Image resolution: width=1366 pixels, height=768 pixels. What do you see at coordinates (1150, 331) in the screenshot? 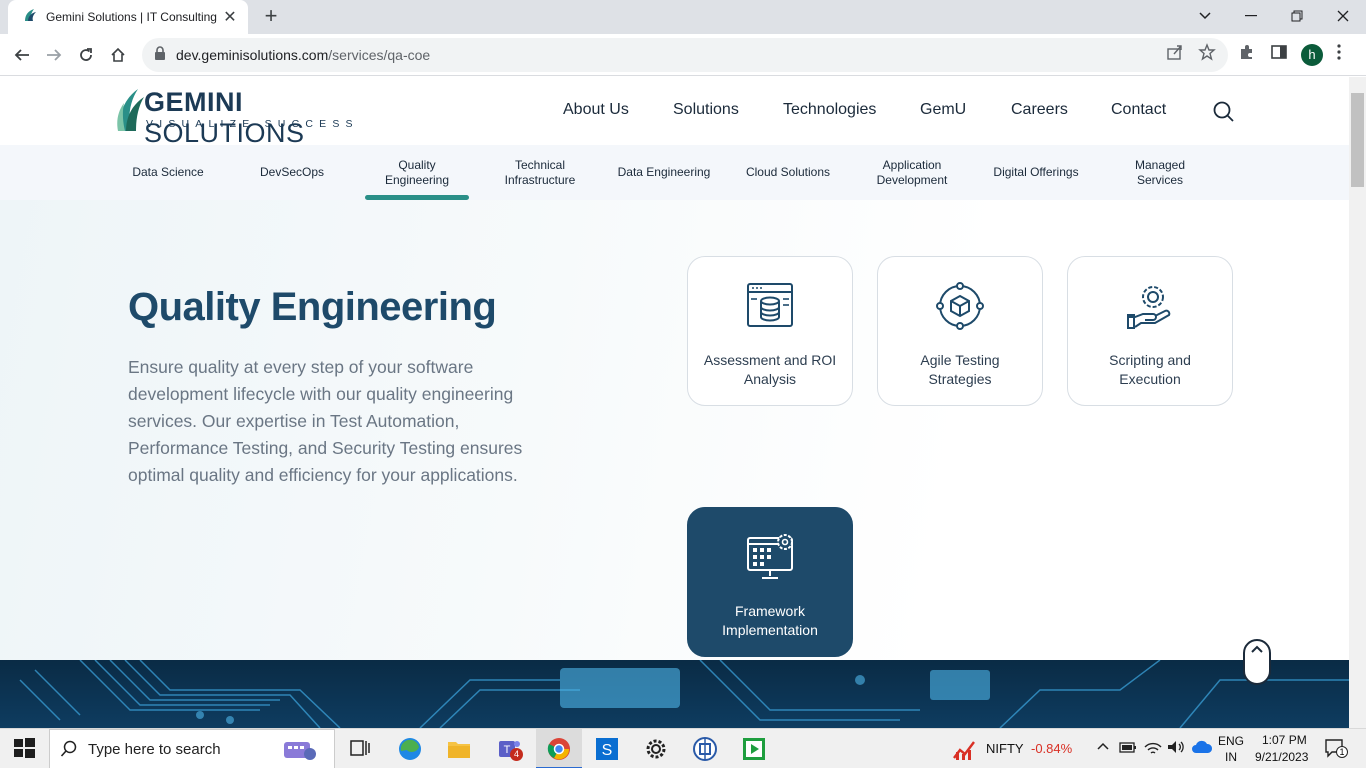
I see `card-scripting-execution: Scripting and Execution` at bounding box center [1150, 331].